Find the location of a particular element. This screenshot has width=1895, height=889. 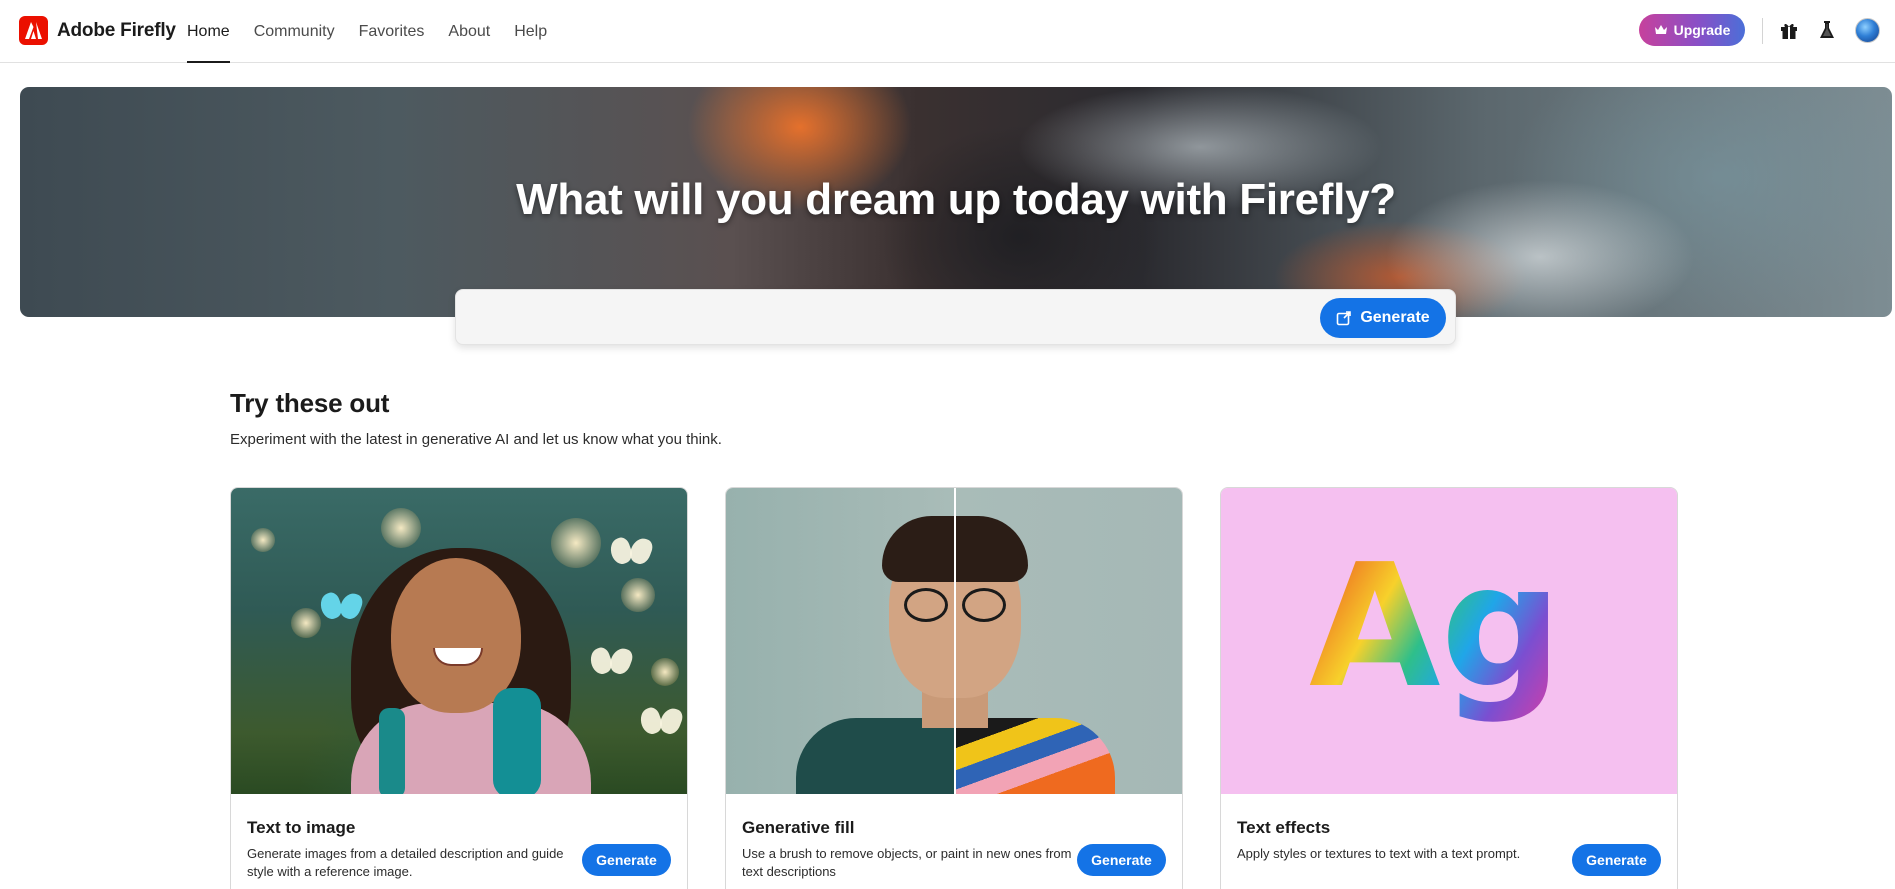

gift-icon is located at coordinates (1789, 30).